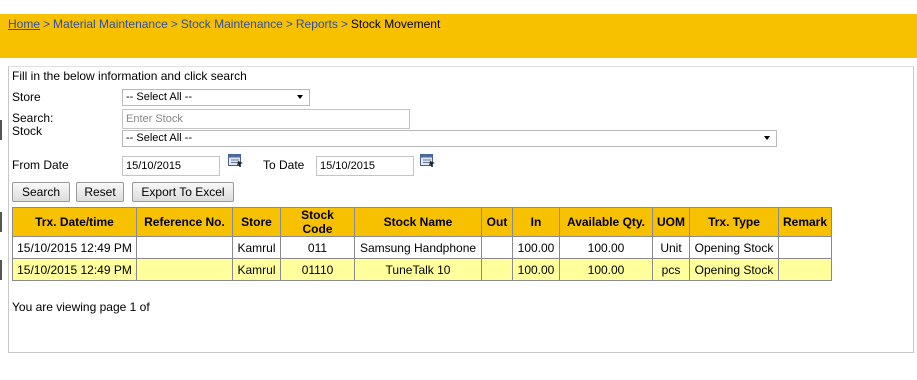 The width and height of the screenshot is (917, 380). Describe the element at coordinates (365, 166) in the screenshot. I see `to-date-input: 15/10/2015` at that location.